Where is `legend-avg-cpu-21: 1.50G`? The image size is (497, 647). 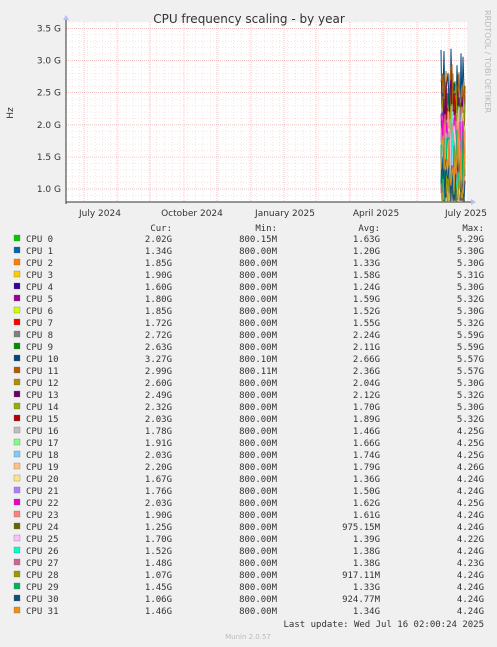
legend-avg-cpu-21: 1.50G is located at coordinates (366, 492).